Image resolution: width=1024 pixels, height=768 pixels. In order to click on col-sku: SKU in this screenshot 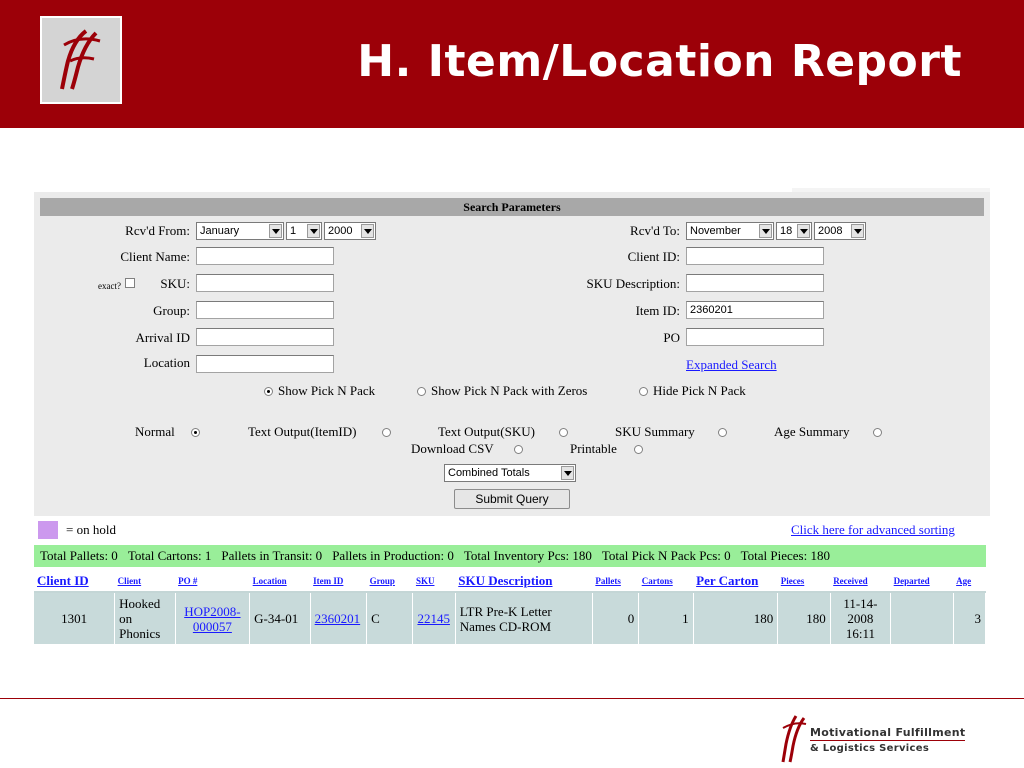, I will do `click(434, 581)`.